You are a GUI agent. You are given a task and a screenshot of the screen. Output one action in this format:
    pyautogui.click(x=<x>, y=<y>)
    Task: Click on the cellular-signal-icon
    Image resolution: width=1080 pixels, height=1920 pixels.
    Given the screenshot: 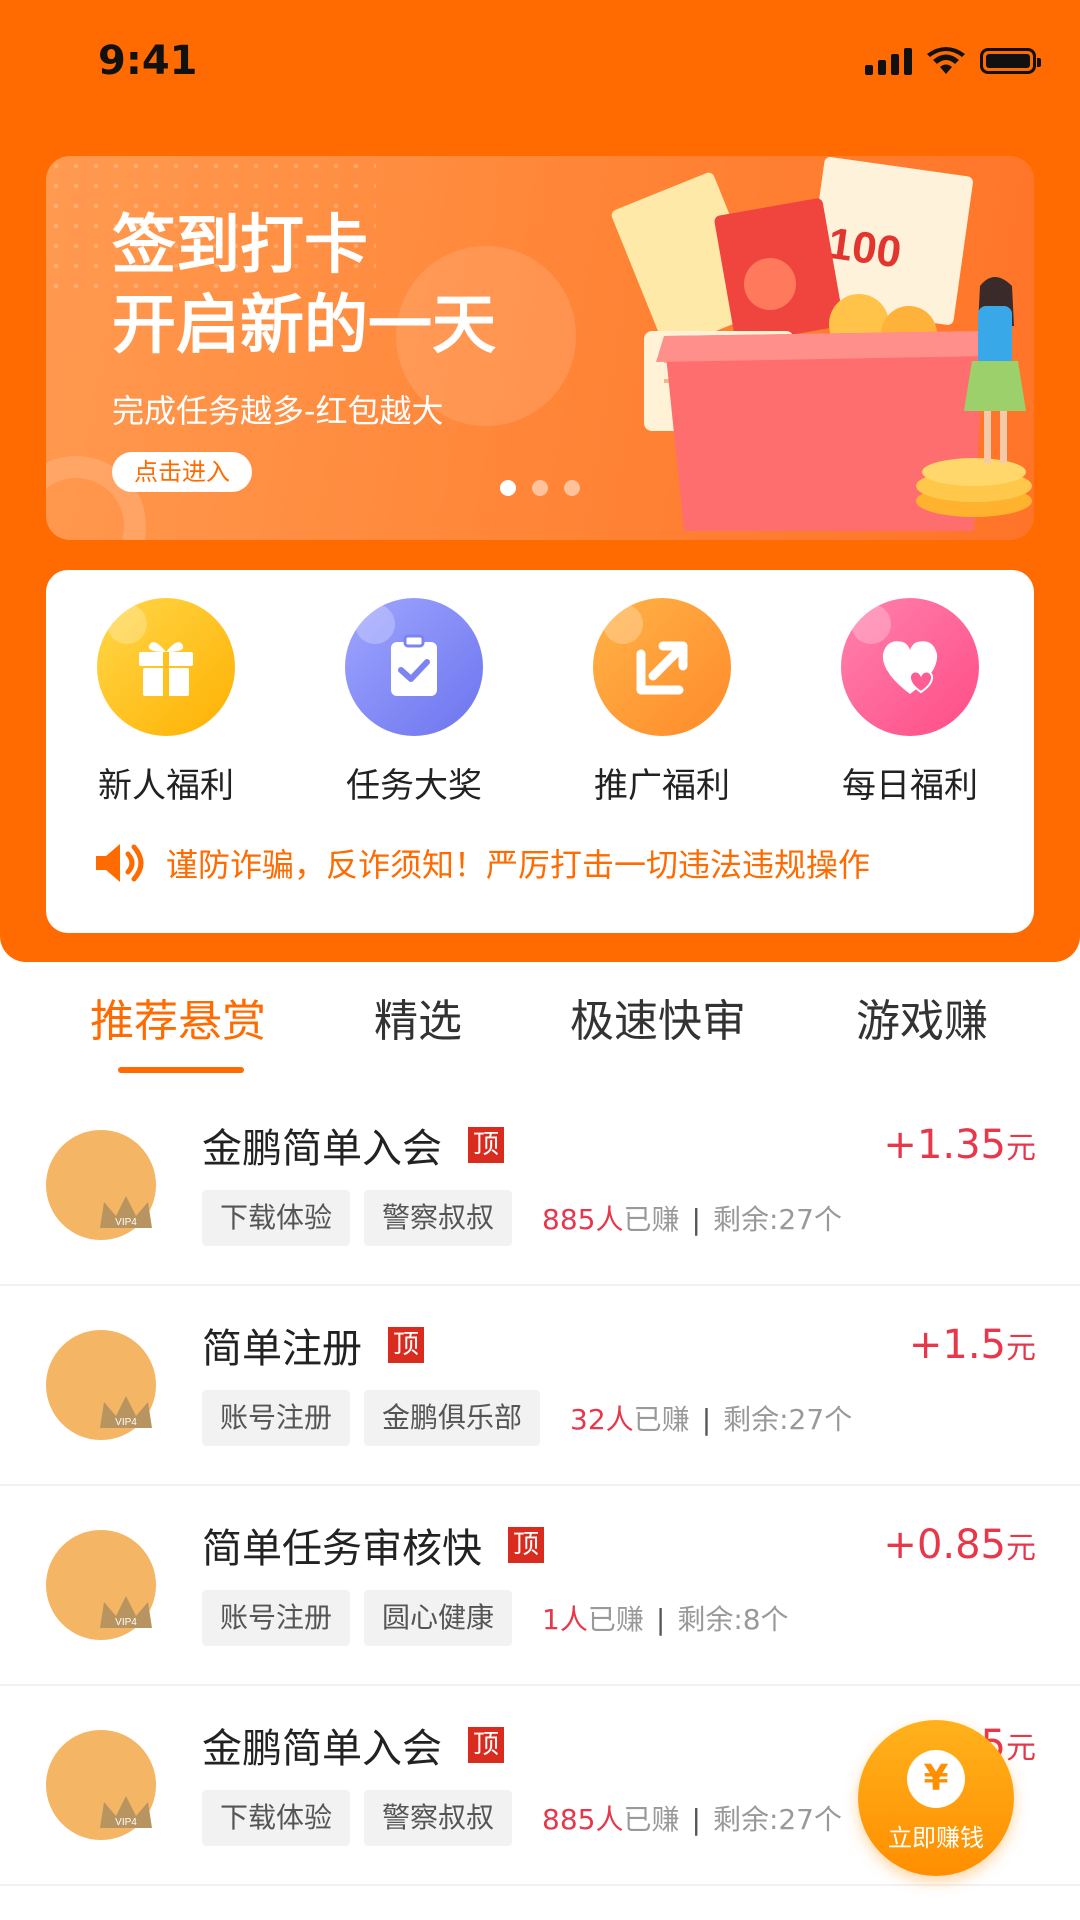 What is the action you would take?
    pyautogui.click(x=888, y=61)
    